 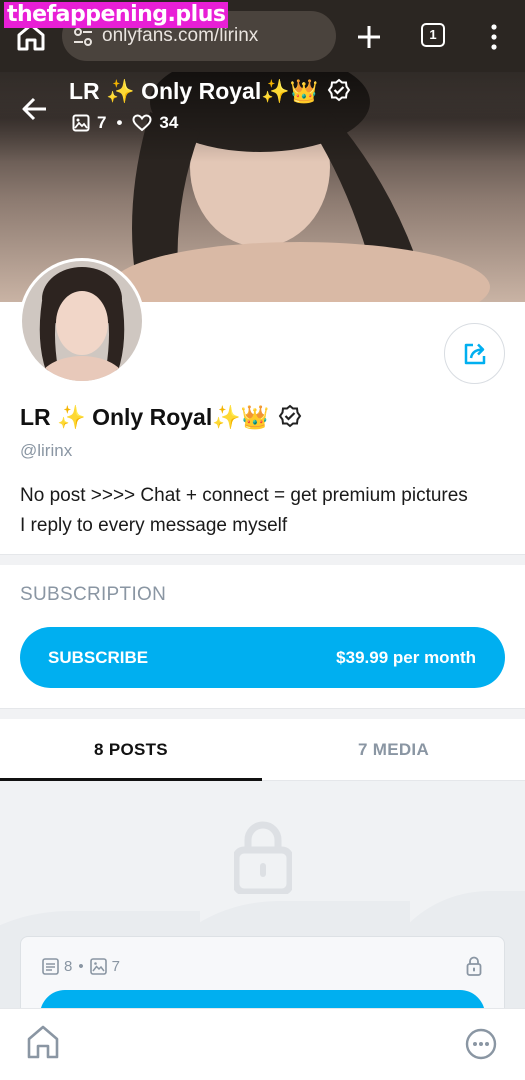 What do you see at coordinates (116, 15) in the screenshot?
I see `watermark: thefappening.plus` at bounding box center [116, 15].